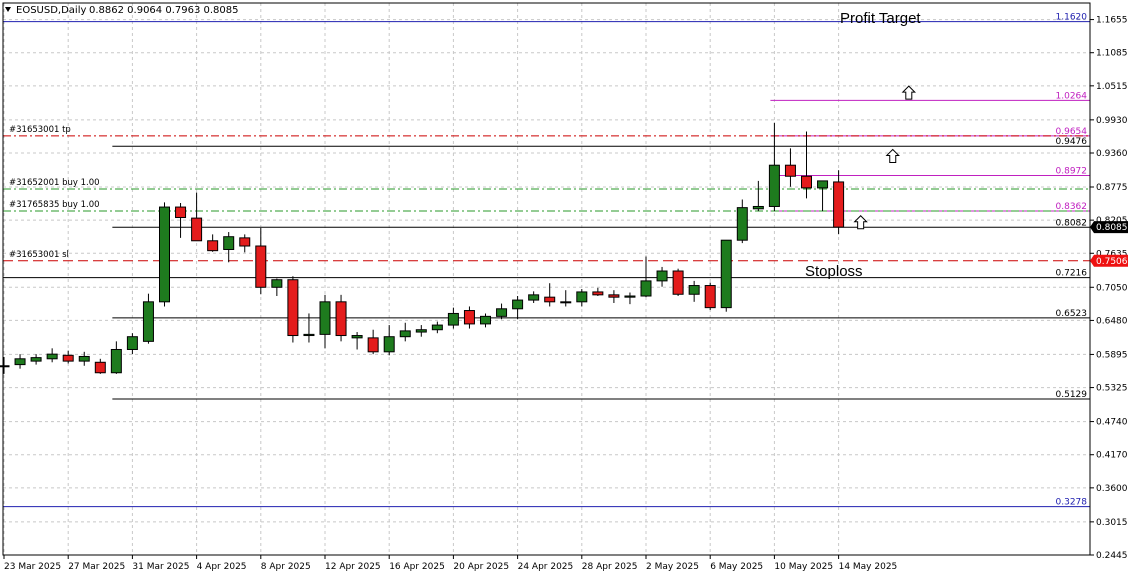  I want to click on price-tags: 0.8085 0.7506, so click(1109, 244).